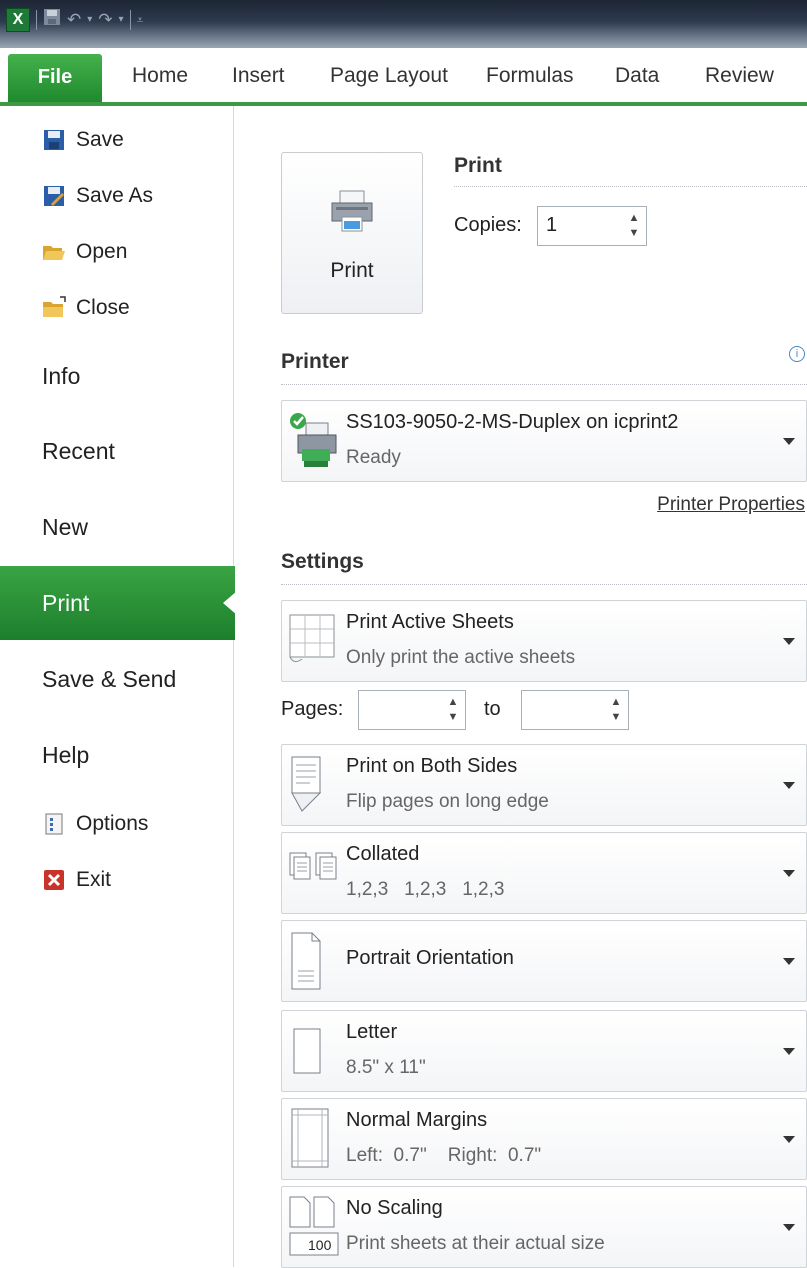 The height and width of the screenshot is (1268, 807). Describe the element at coordinates (616, 710) in the screenshot. I see `pages-to-arrows: ▲ ▼` at that location.